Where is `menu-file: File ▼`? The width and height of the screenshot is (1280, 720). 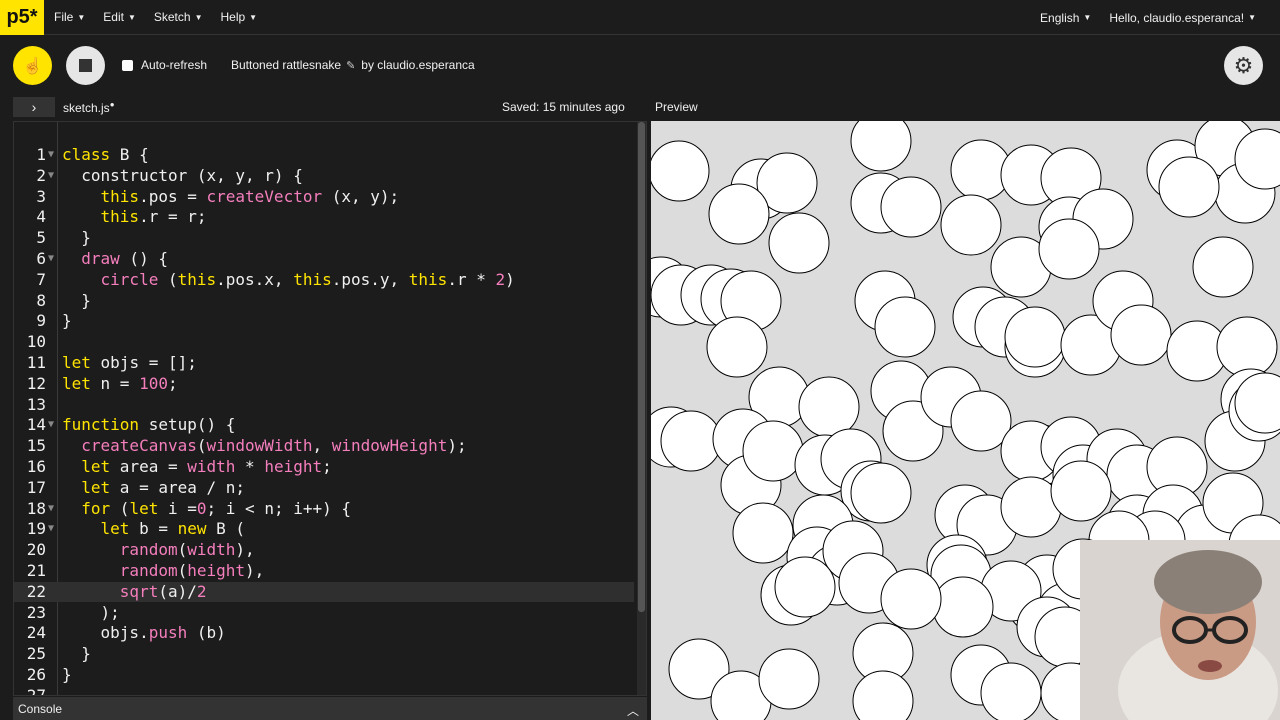
menu-file: File ▼ is located at coordinates (69, 17).